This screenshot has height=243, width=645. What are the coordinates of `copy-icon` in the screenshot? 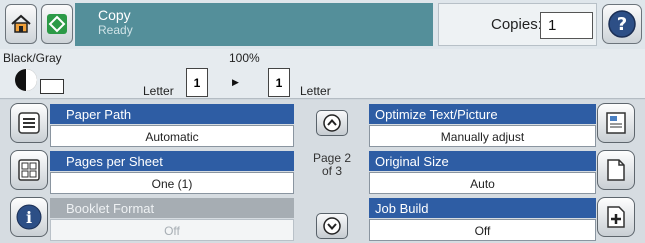 It's located at (57, 24).